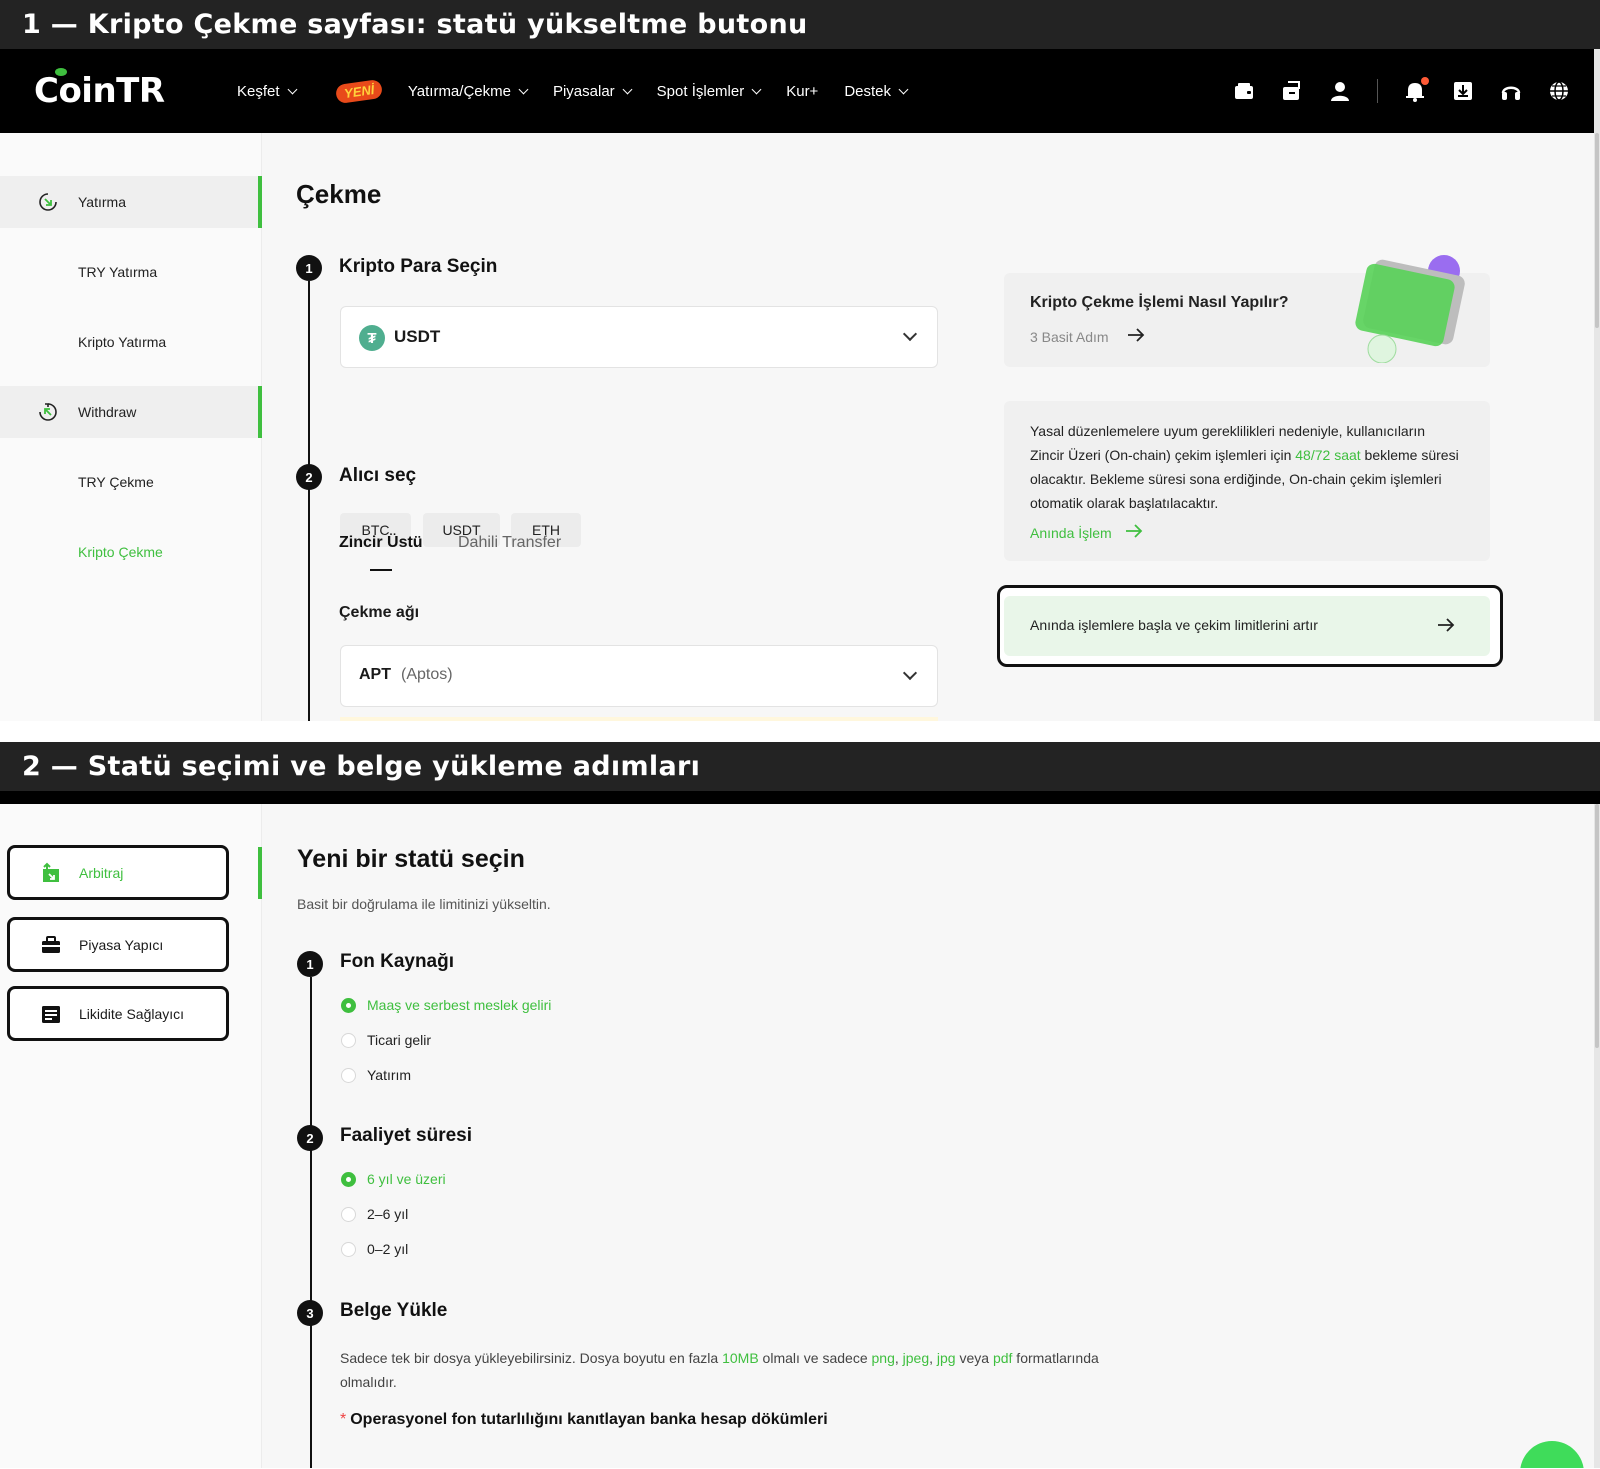  Describe the element at coordinates (394, 1310) in the screenshot. I see `step-label: Belge Yükle` at that location.